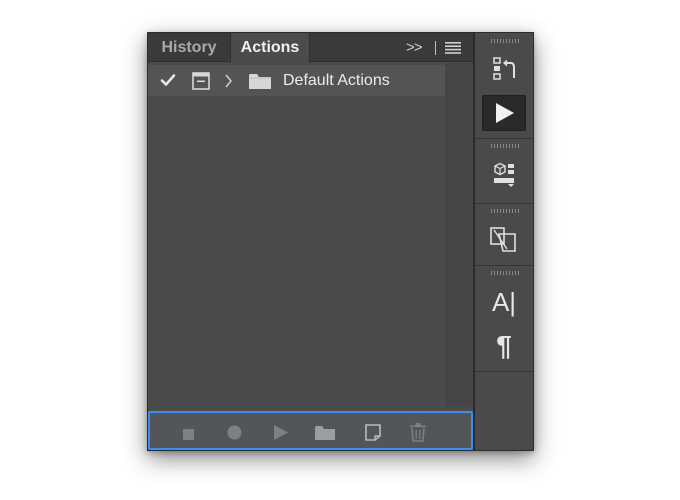 This screenshot has height=500, width=680. Describe the element at coordinates (435, 48) in the screenshot. I see `tabbar-divider` at that location.